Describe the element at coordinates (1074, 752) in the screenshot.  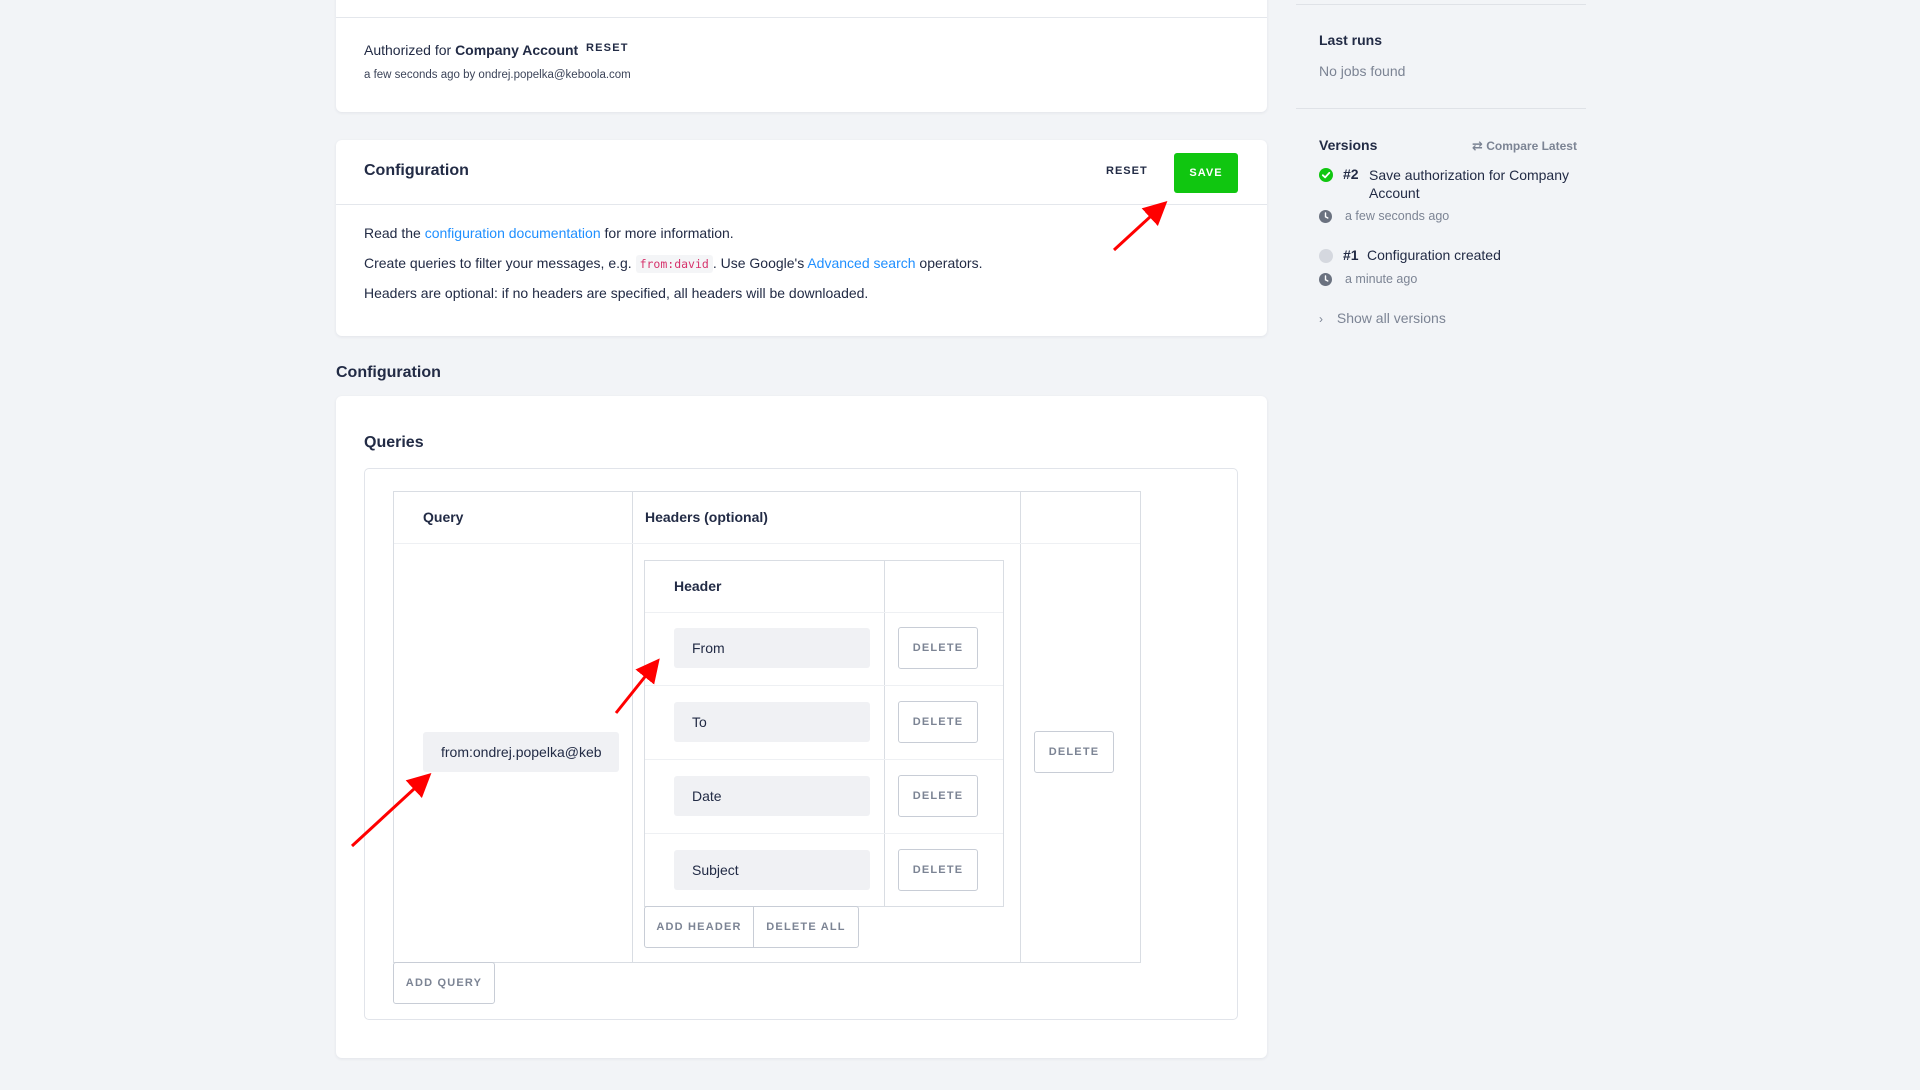
I see `delete-query-button: DELETE` at that location.